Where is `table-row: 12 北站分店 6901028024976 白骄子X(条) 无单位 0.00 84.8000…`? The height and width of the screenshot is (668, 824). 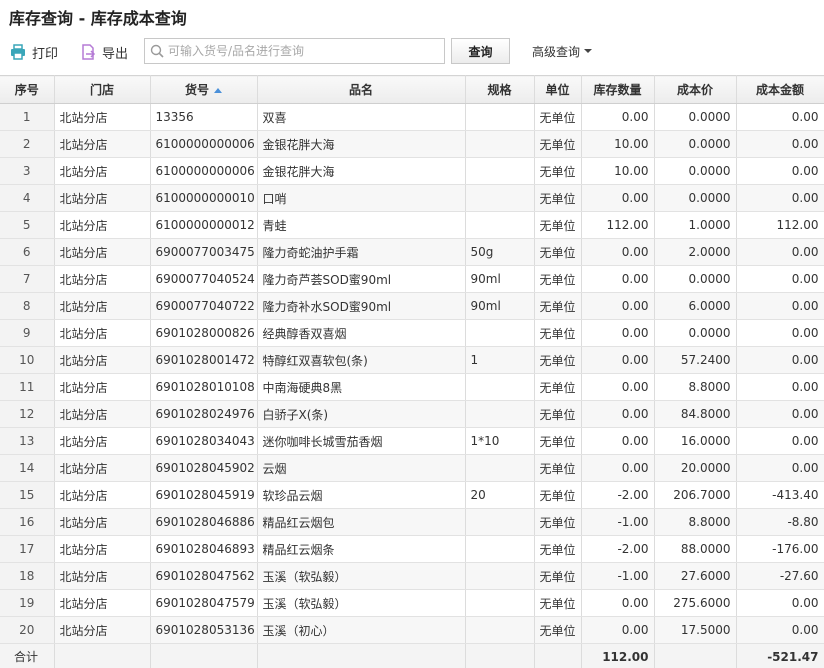
table-row: 12 北站分店 6901028024976 白骄子X(条) 无单位 0.00 84.8000… is located at coordinates (412, 414).